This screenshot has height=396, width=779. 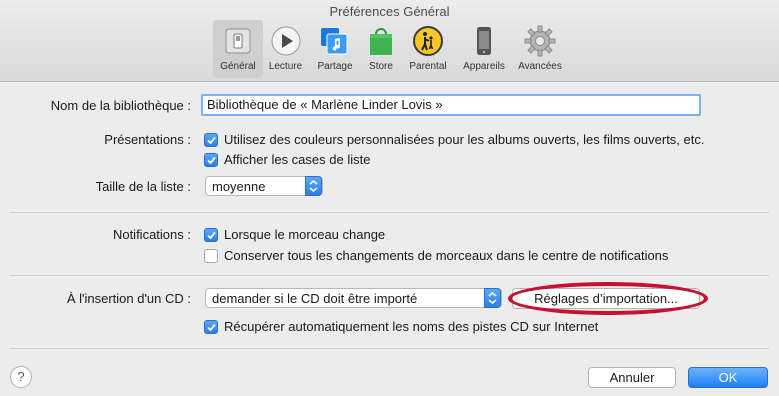 What do you see at coordinates (335, 66) in the screenshot?
I see `tab-sharing-label: Partage` at bounding box center [335, 66].